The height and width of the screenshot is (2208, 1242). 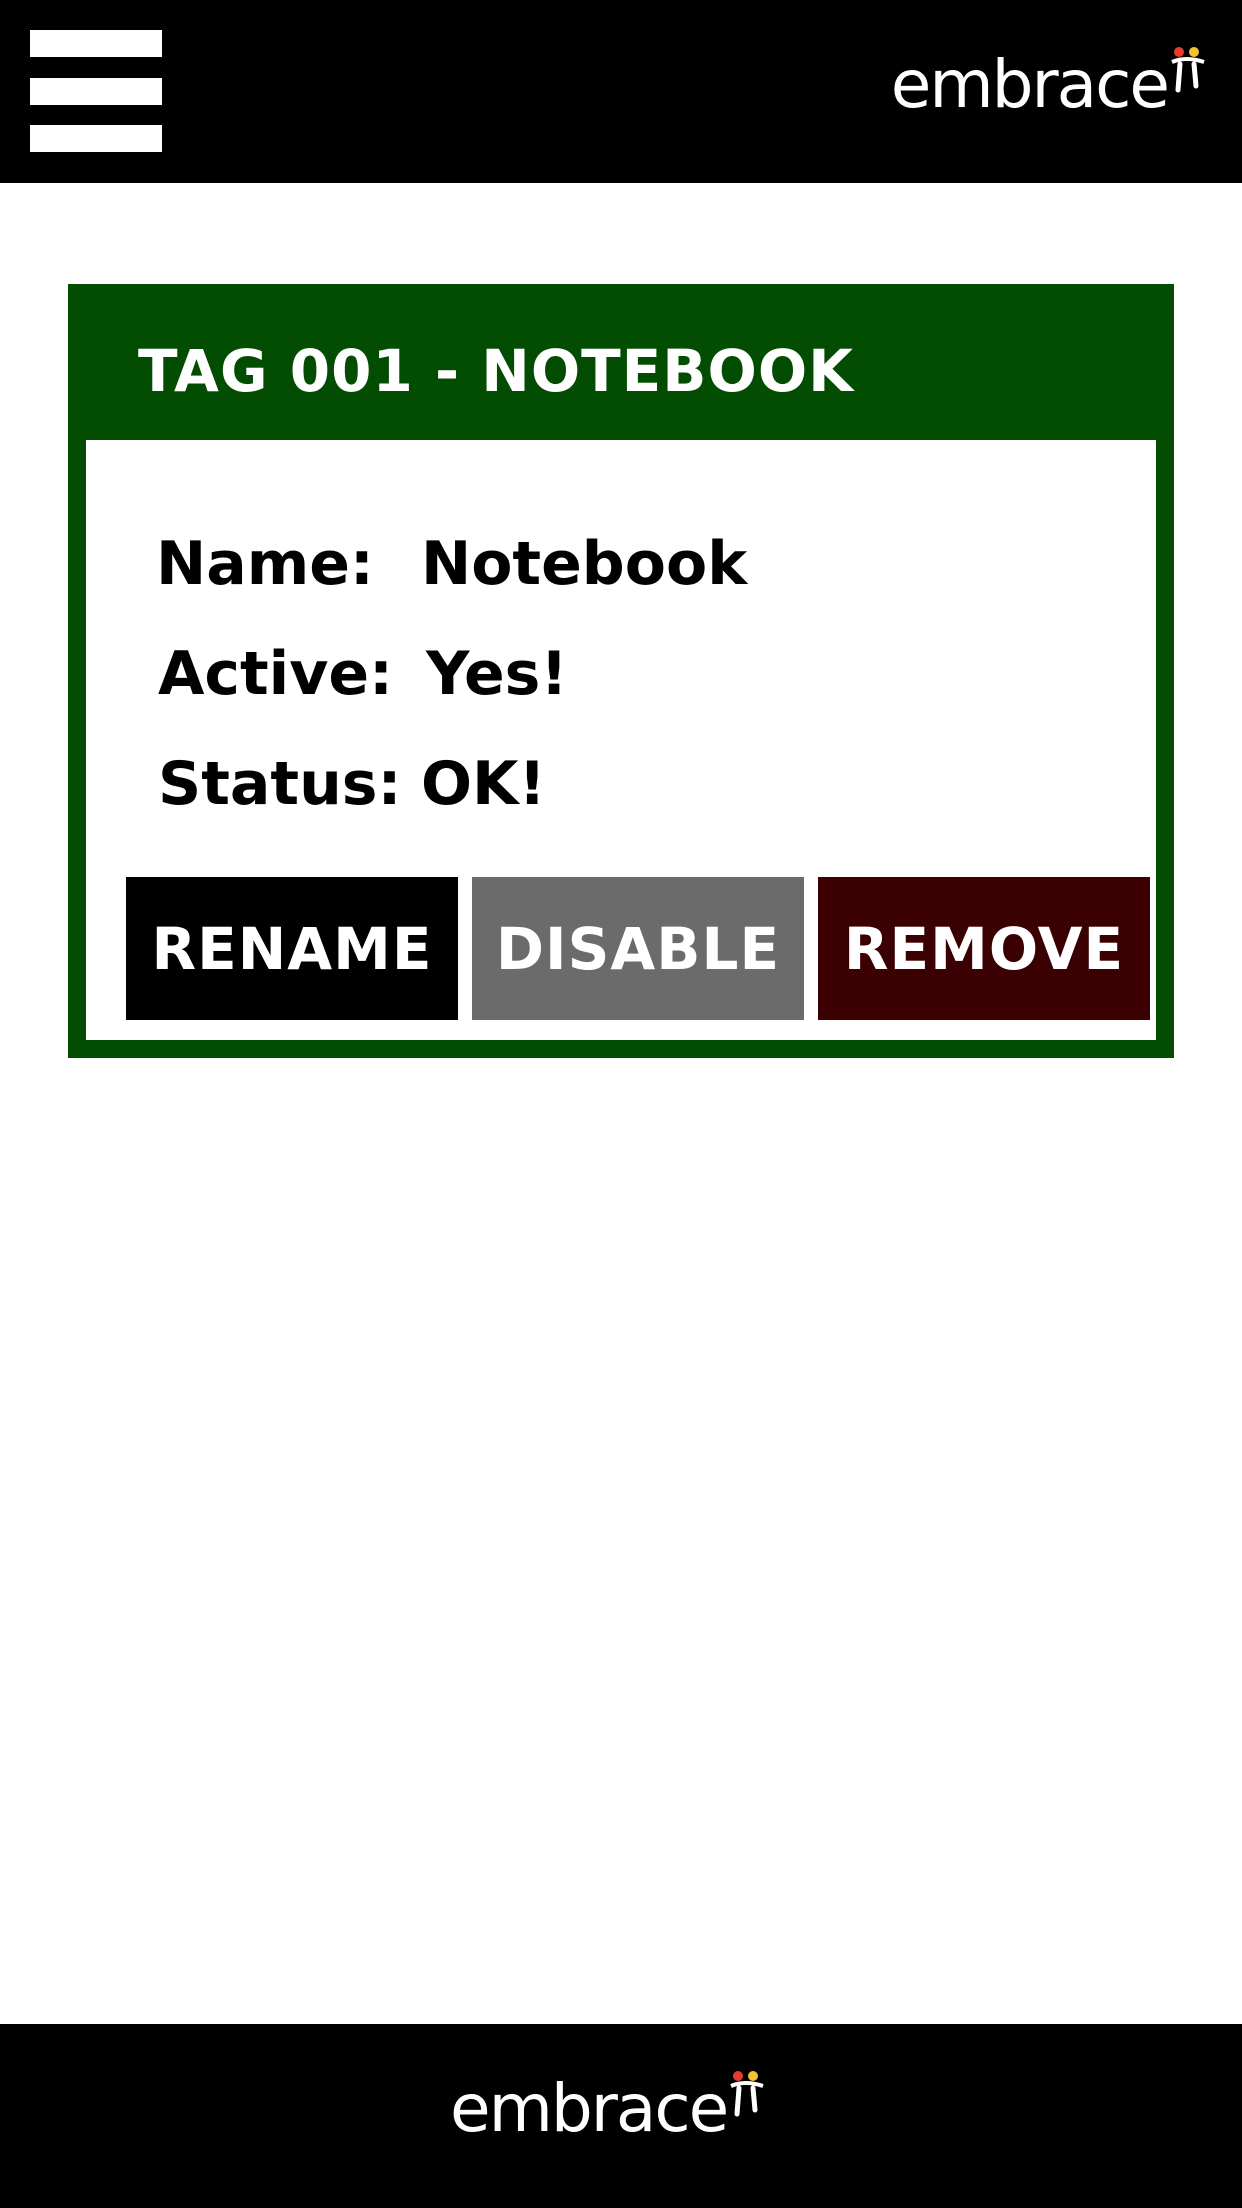 I want to click on rename-button: RENAME, so click(x=292, y=948).